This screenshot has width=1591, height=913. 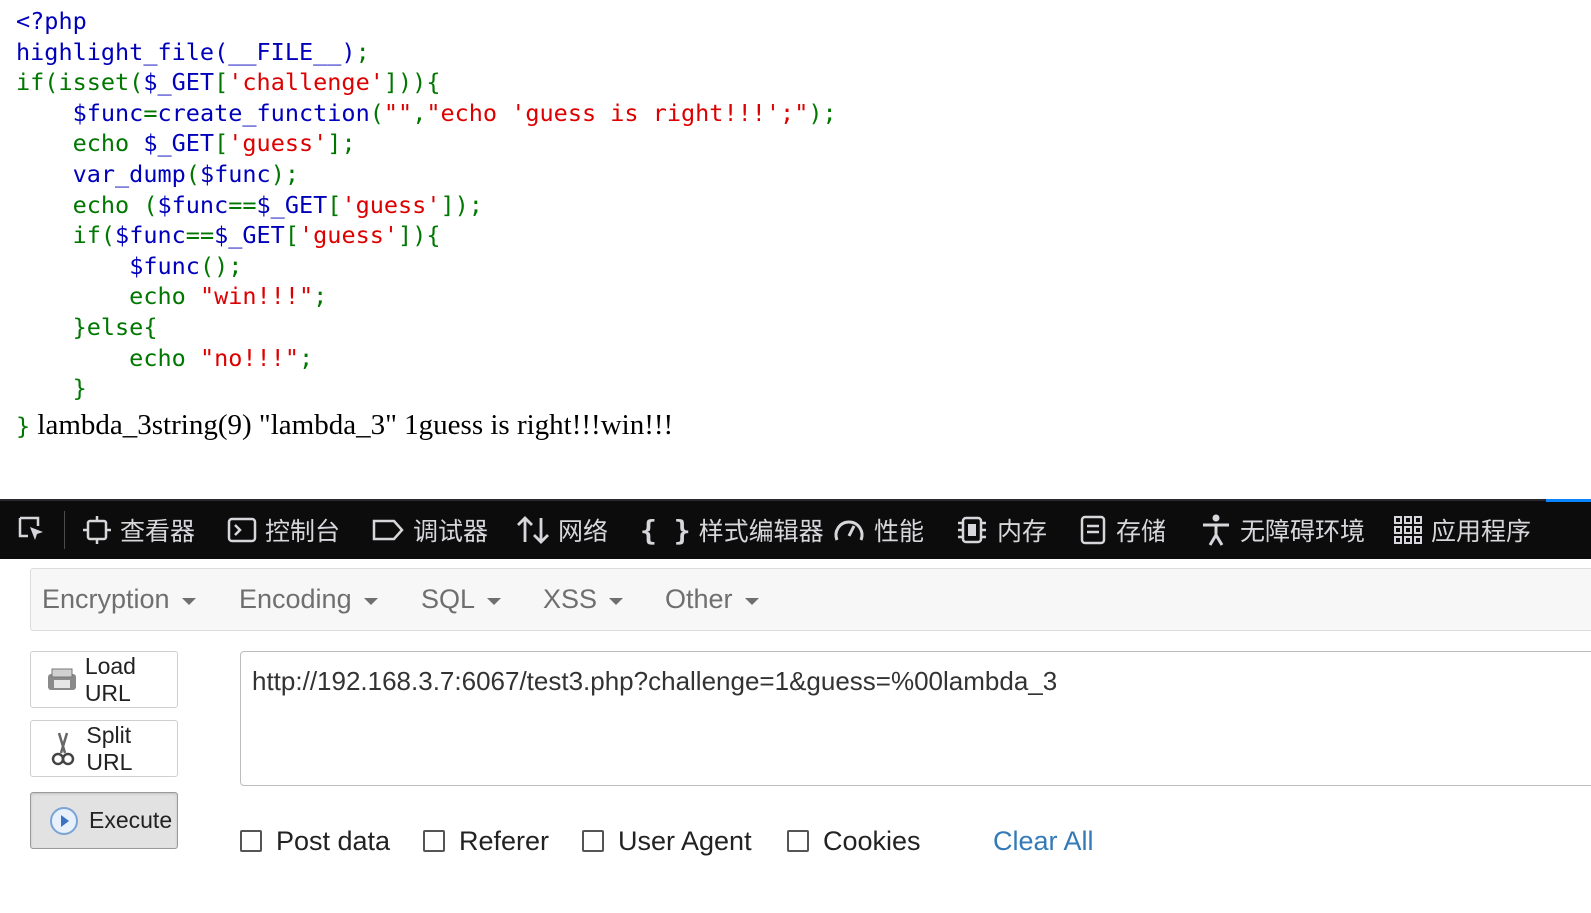 What do you see at coordinates (1481, 532) in the screenshot?
I see `tab-label: 应用程序` at bounding box center [1481, 532].